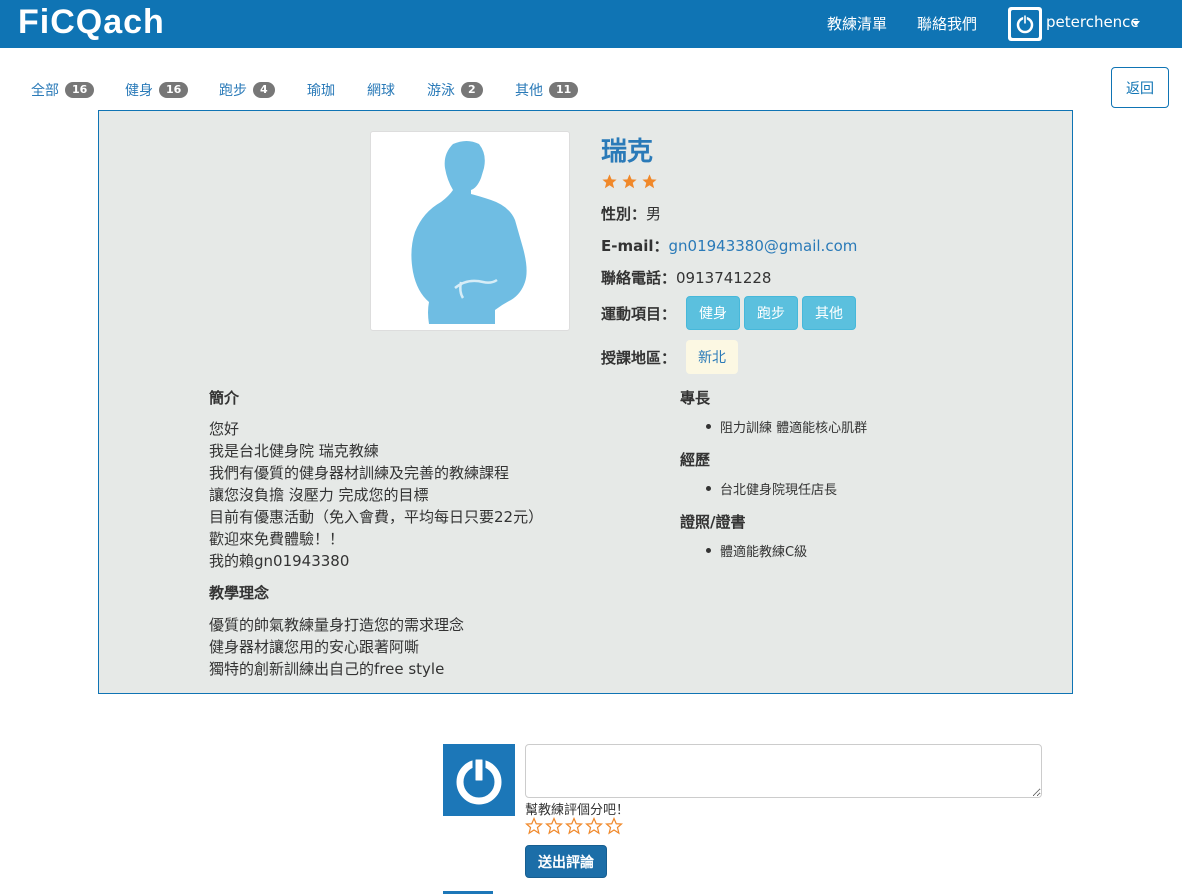 The image size is (1182, 894). What do you see at coordinates (566, 861) in the screenshot?
I see `submit-comment-button: 送出評論` at bounding box center [566, 861].